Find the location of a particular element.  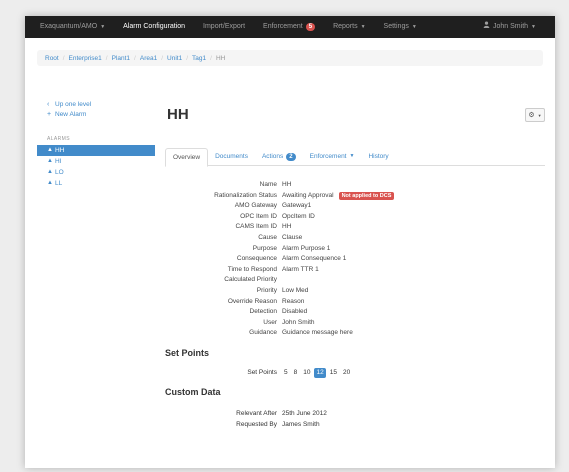

detail-value: James Smith is located at coordinates (301, 424).